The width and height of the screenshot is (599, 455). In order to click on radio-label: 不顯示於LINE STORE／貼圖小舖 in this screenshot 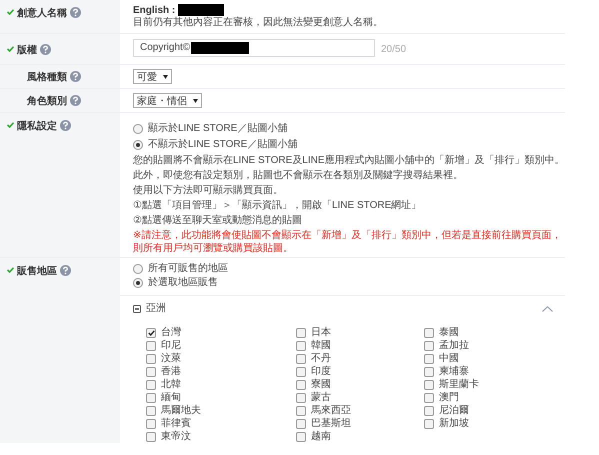, I will do `click(223, 145)`.